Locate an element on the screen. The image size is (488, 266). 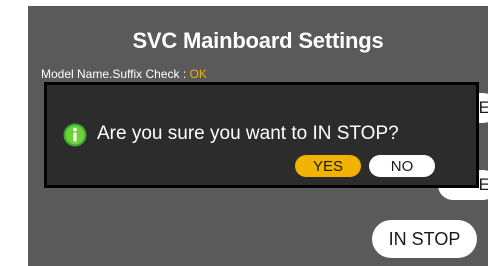
model-suffix-check-row: Model Name.Suffix Check : OK is located at coordinates (124, 74).